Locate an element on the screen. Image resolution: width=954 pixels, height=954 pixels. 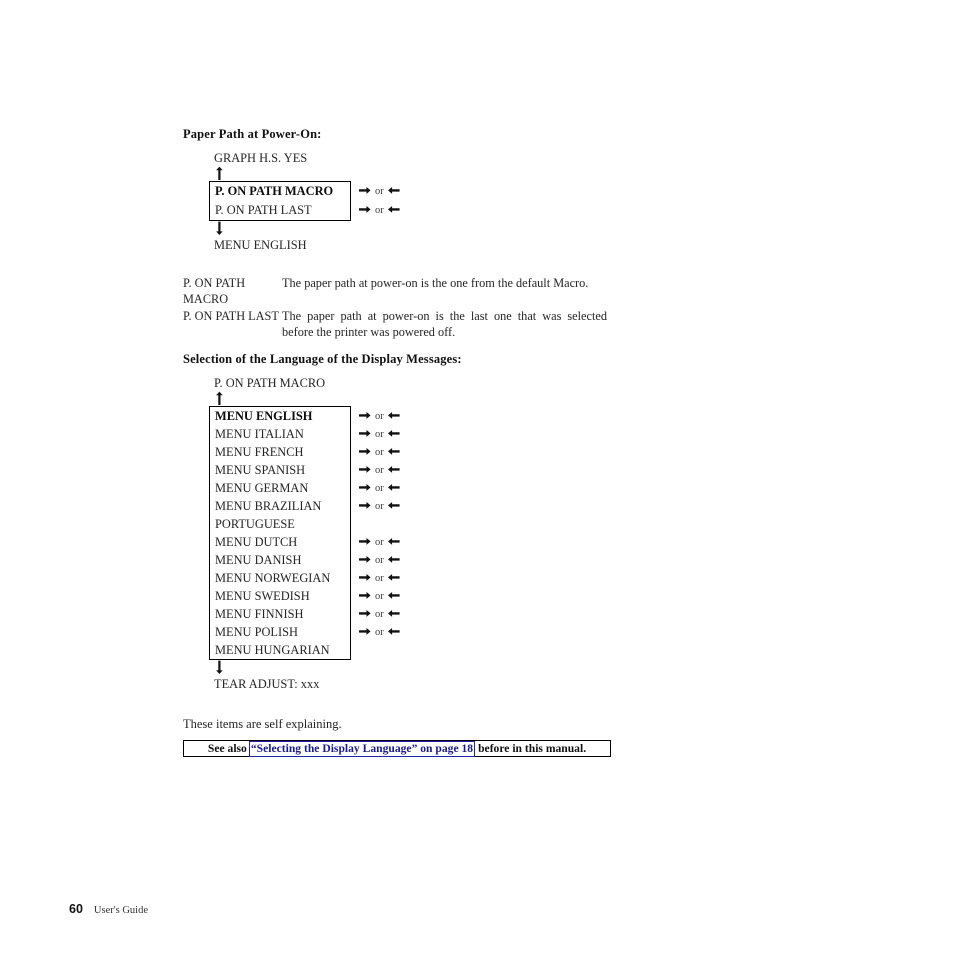
see-also-suffix: before in this manual. is located at coordinates (532, 748).